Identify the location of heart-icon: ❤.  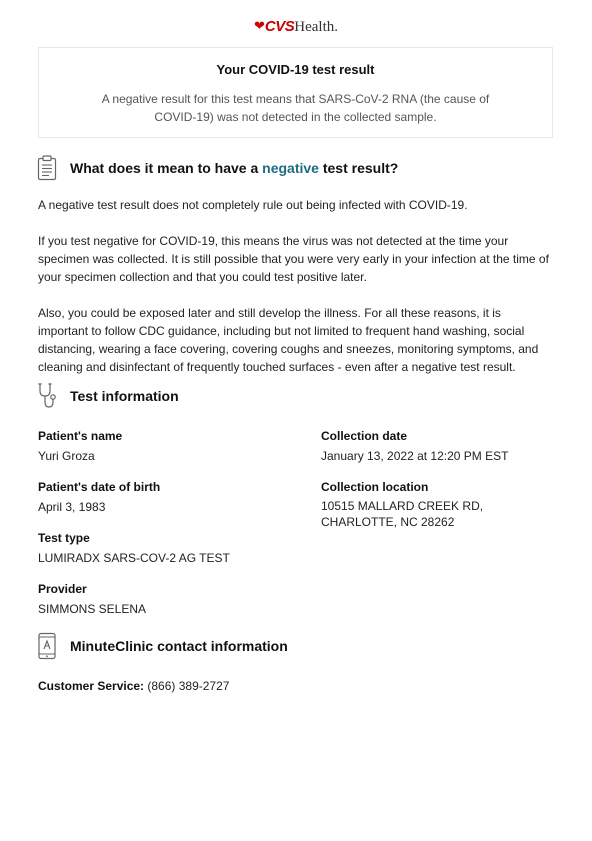
(259, 25).